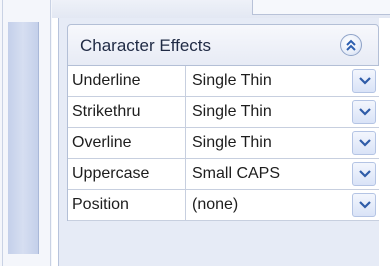 The width and height of the screenshot is (390, 266). Describe the element at coordinates (221, 9) in the screenshot. I see `top-strip` at that location.